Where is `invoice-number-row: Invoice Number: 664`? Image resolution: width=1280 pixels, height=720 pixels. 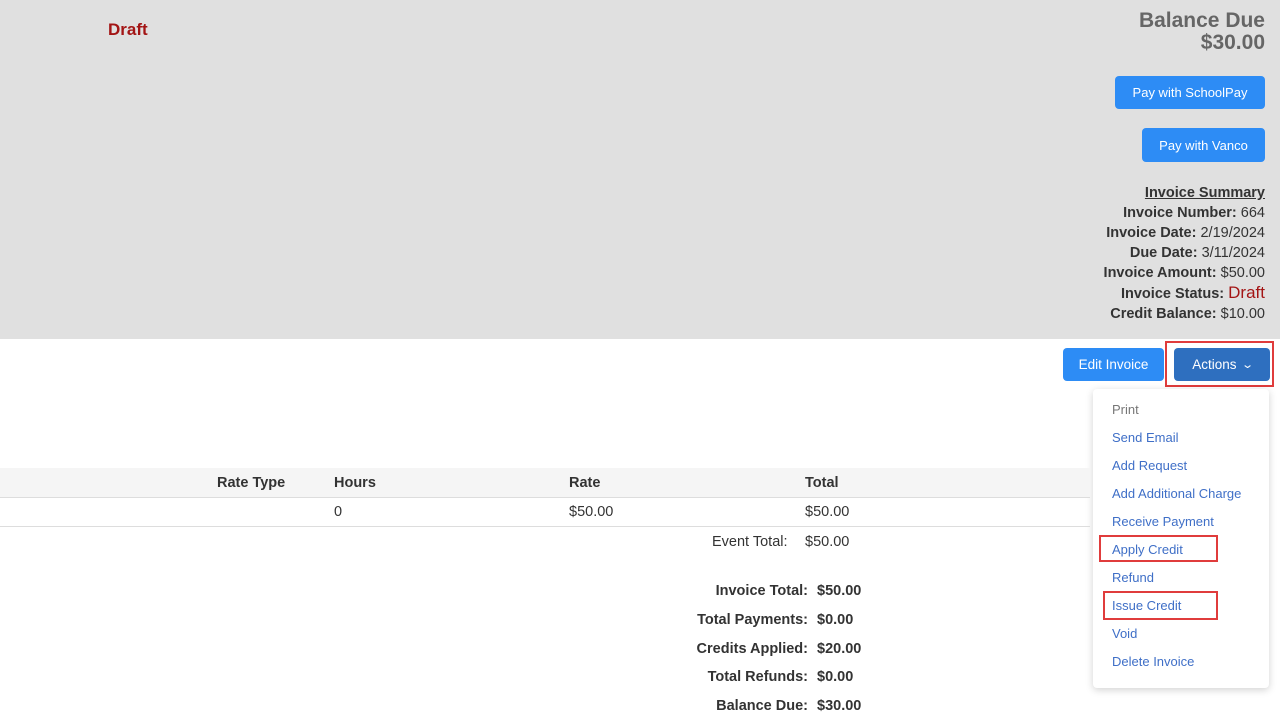 invoice-number-row: Invoice Number: 664 is located at coordinates (1184, 213).